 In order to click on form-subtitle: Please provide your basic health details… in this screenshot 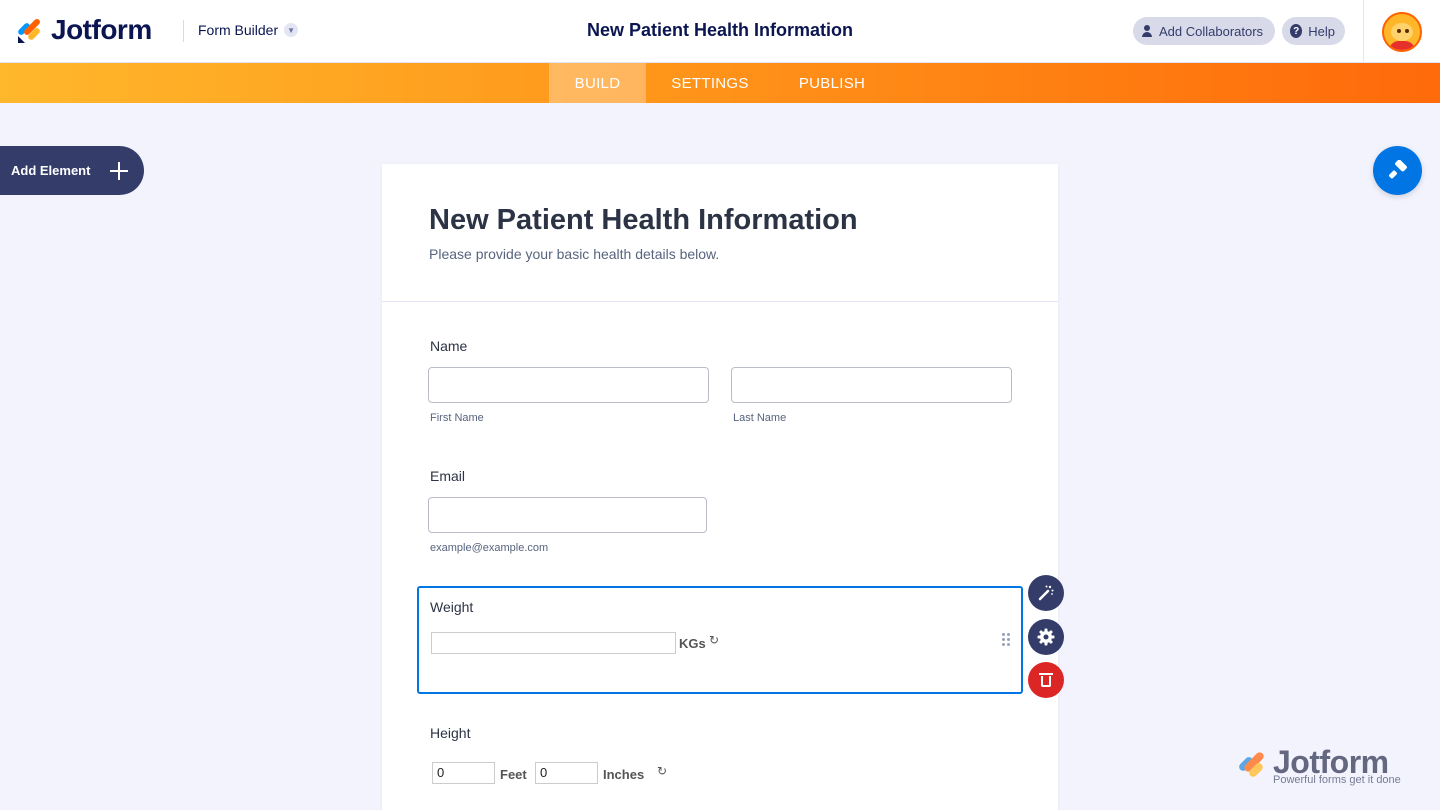, I will do `click(574, 254)`.